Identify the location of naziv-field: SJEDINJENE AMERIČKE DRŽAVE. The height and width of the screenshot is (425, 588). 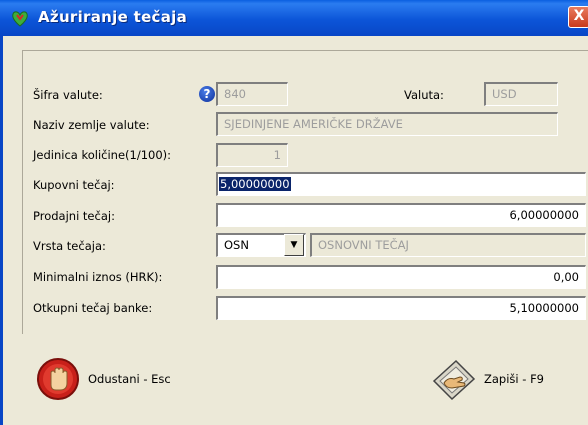
(387, 124).